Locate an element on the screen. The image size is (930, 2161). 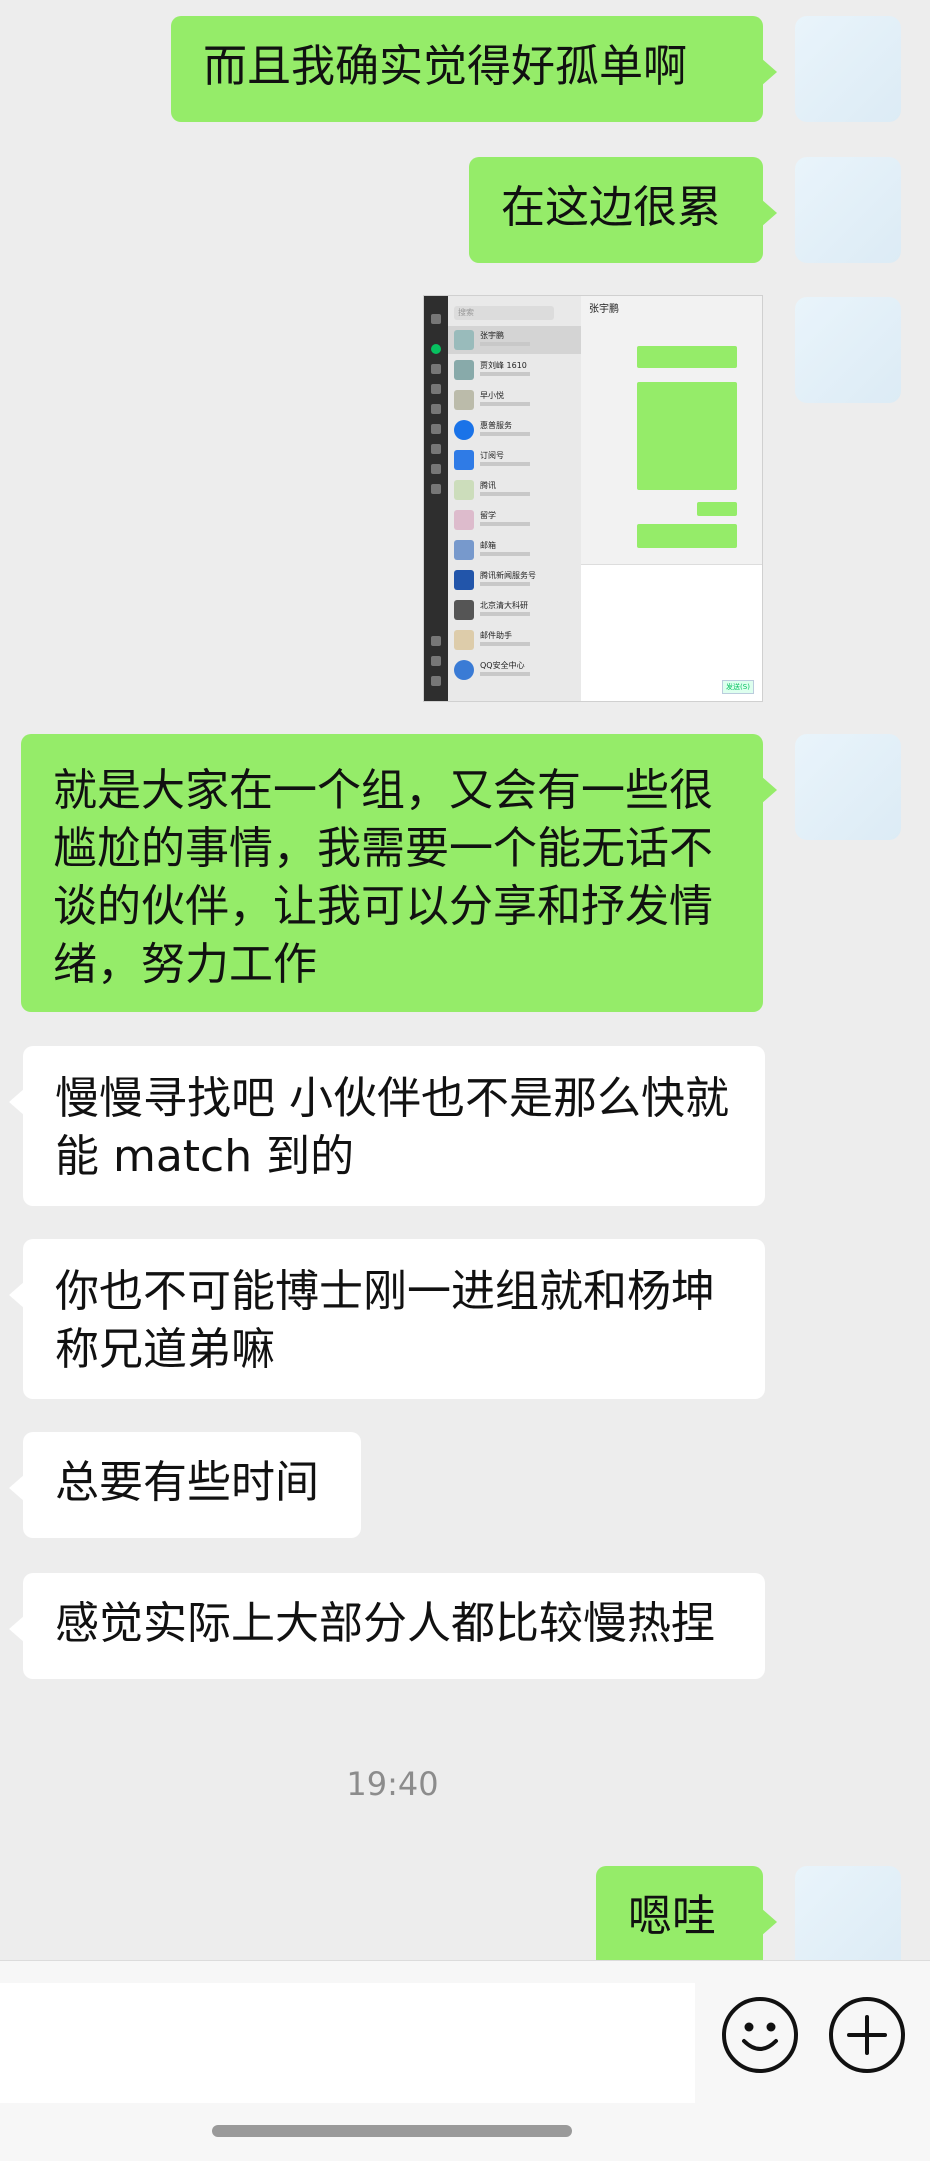
shot-sidebar is located at coordinates (436, 498).